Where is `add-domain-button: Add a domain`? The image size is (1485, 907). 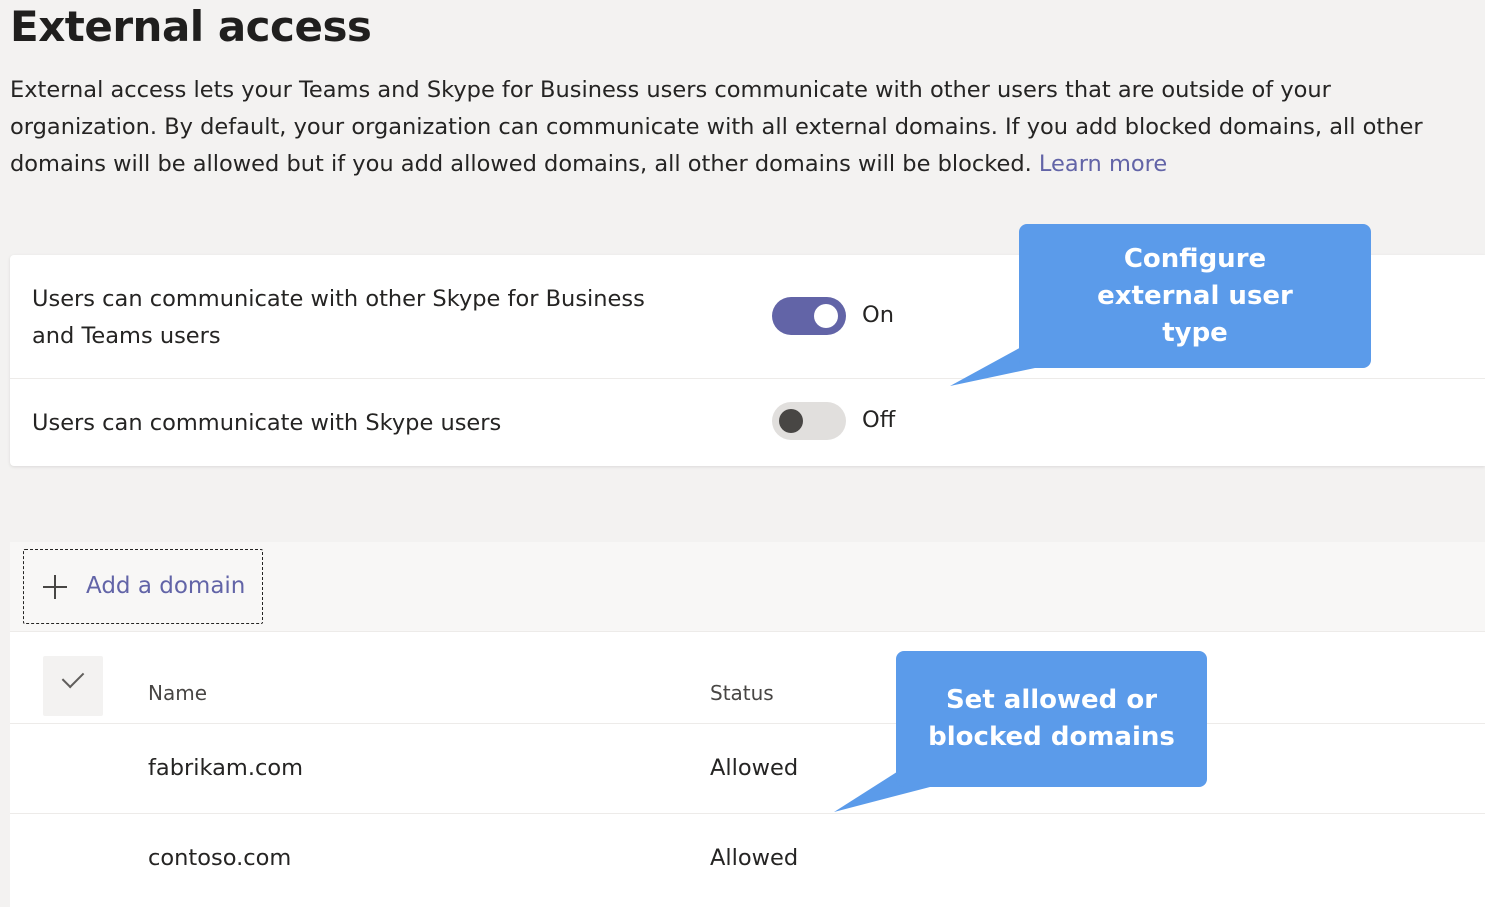
add-domain-button: Add a domain is located at coordinates (143, 586).